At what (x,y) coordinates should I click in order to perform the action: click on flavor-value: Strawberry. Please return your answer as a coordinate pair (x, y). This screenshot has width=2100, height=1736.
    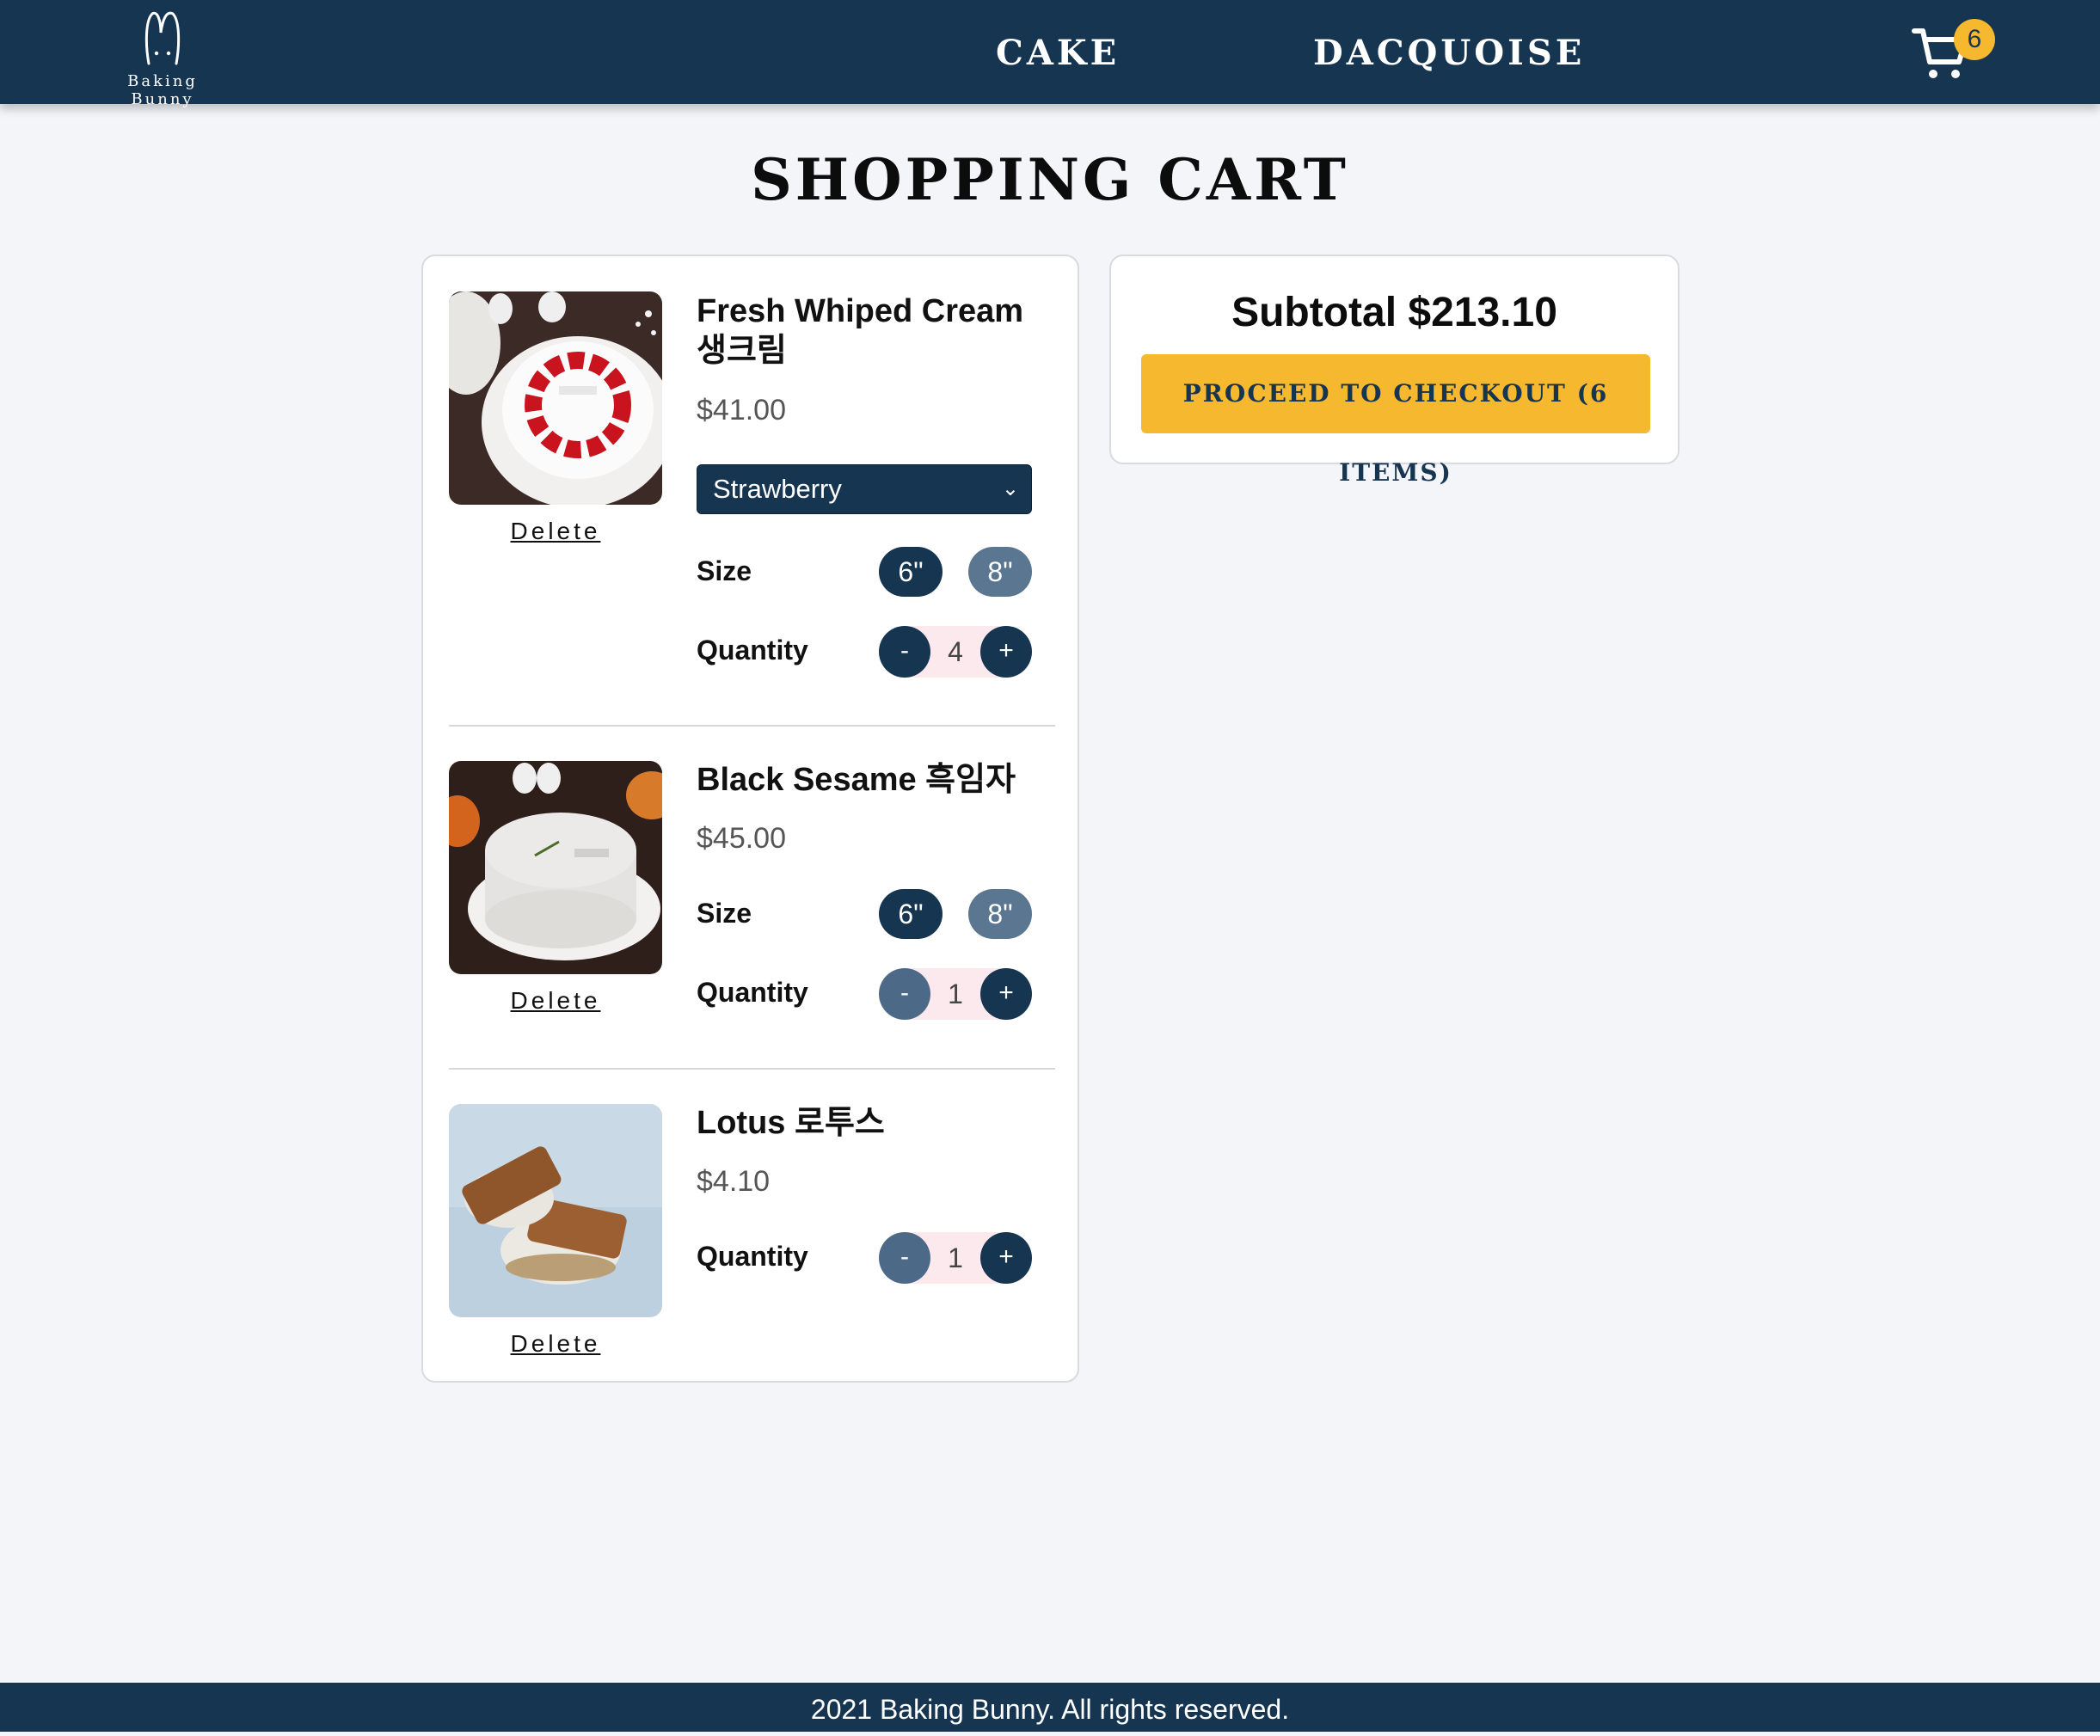
    Looking at the image, I should click on (777, 489).